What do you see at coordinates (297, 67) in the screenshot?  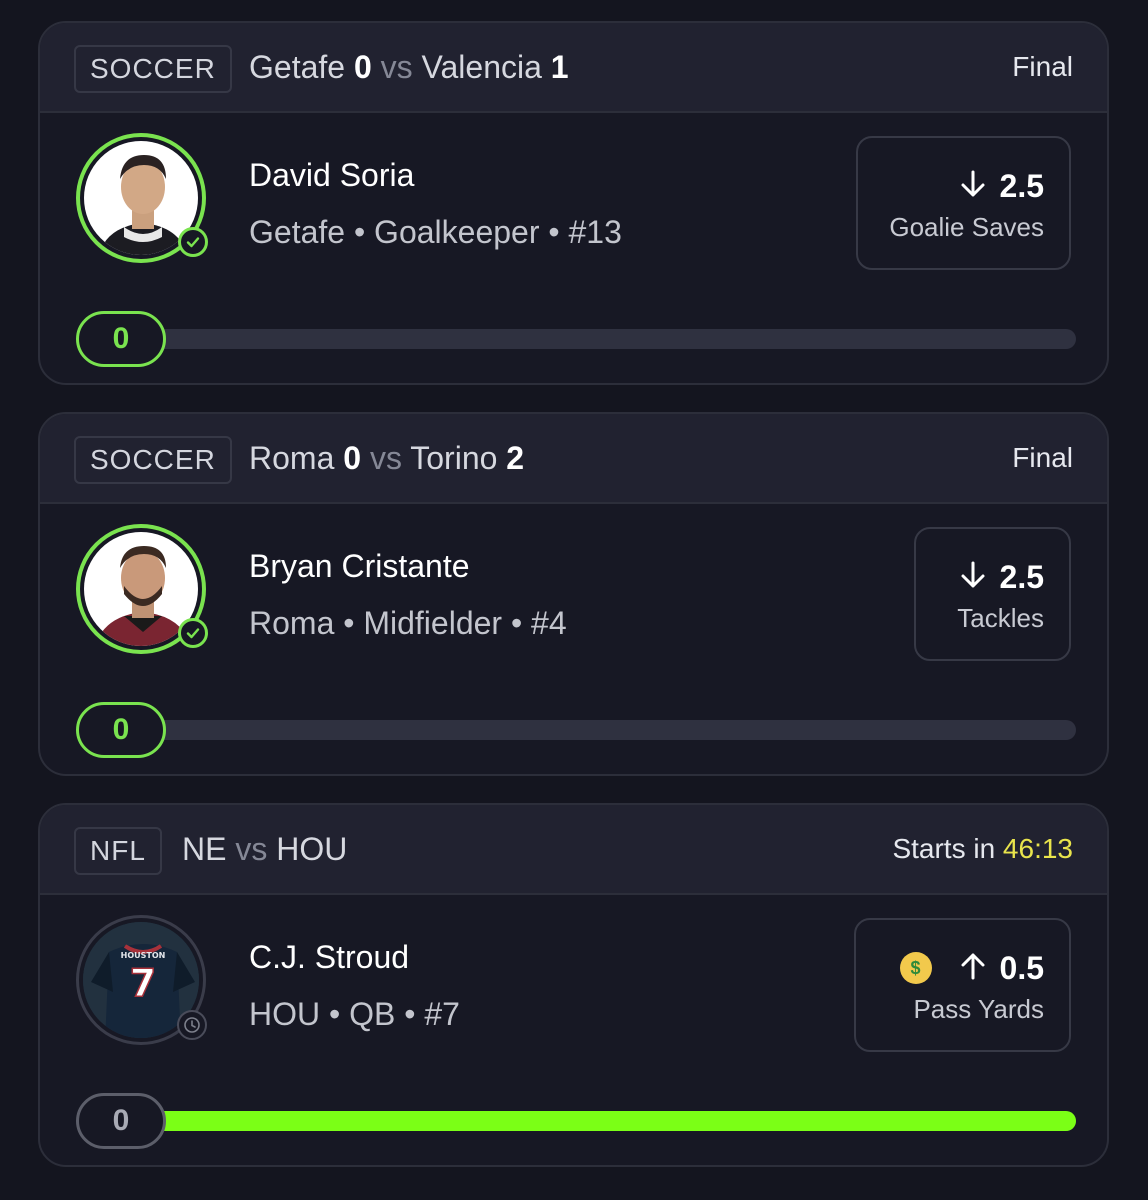 I see `home-team: Getafe` at bounding box center [297, 67].